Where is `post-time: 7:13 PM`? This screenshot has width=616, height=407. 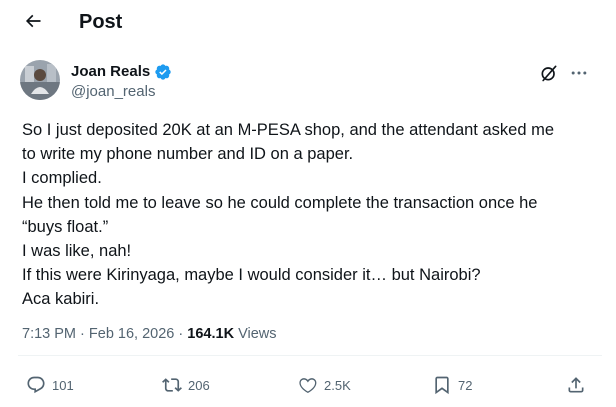 post-time: 7:13 PM is located at coordinates (49, 334).